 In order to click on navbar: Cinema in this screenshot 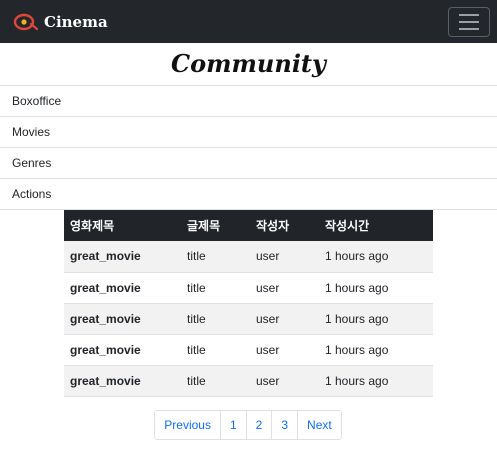, I will do `click(248, 21)`.